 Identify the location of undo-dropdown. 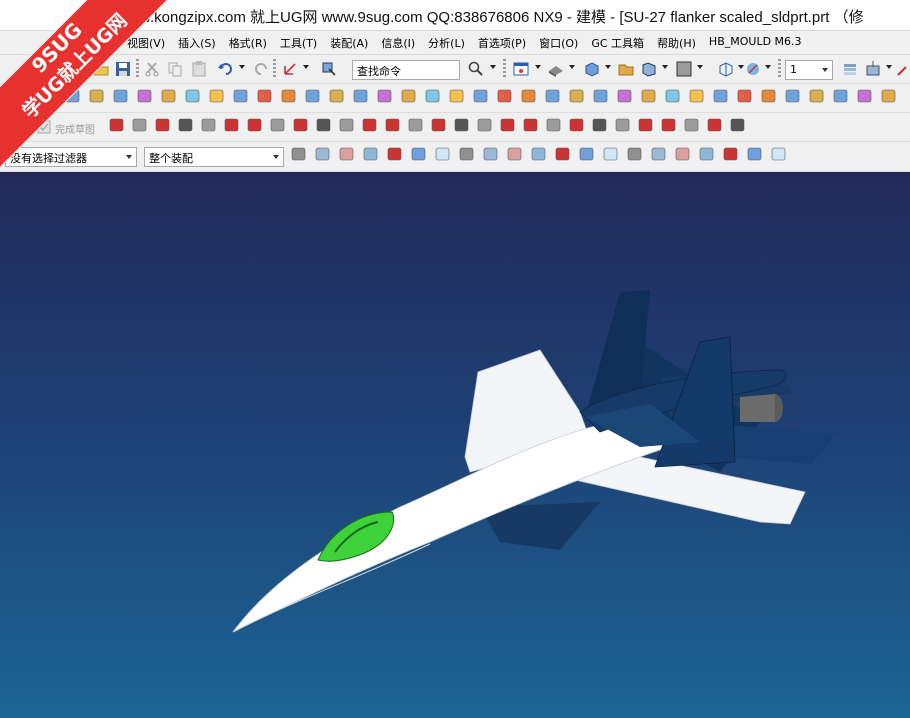
(242, 67).